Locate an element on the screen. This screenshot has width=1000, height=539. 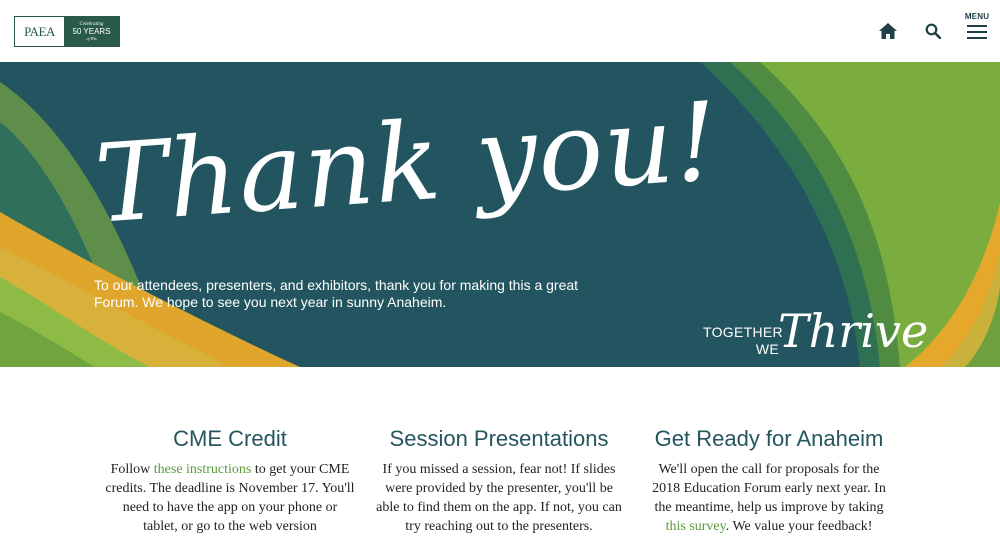
together-line2: WE is located at coordinates (767, 349).